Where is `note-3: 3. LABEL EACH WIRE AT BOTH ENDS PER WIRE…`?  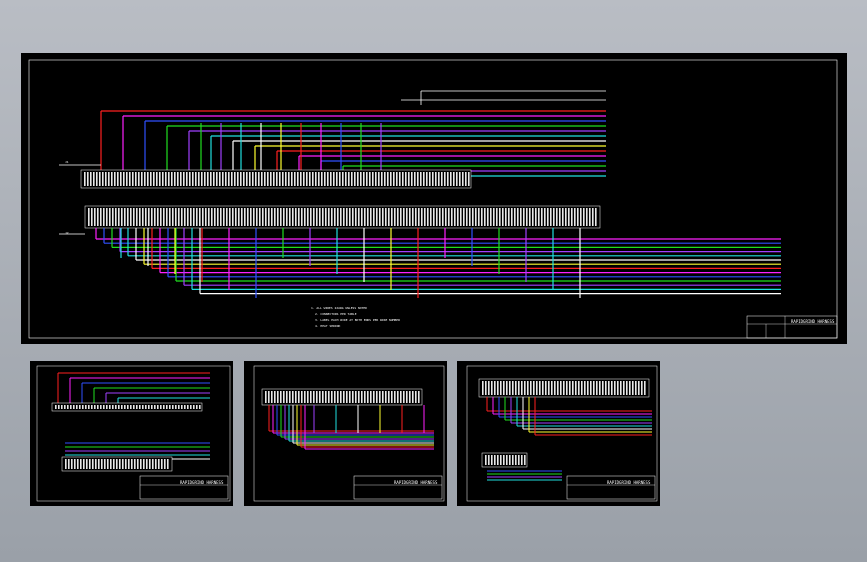 note-3: 3. LABEL EACH WIRE AT BOTH ENDS PER WIRE… is located at coordinates (357, 320).